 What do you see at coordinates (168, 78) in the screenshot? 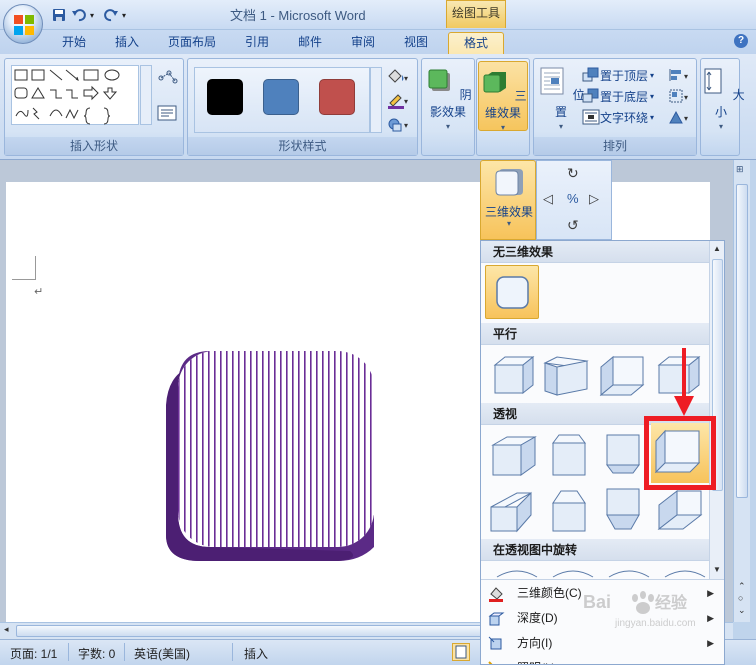
I see `edit-shape-icon` at bounding box center [168, 78].